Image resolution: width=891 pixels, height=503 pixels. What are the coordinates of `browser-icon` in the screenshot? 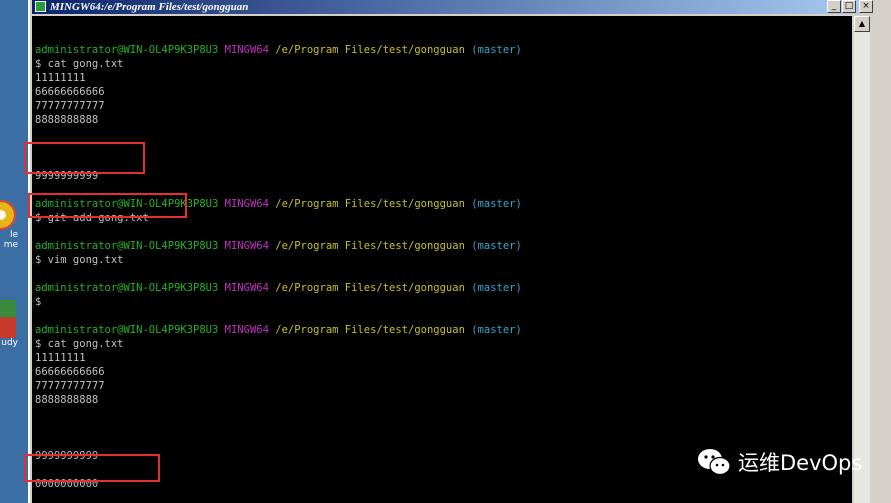 It's located at (8, 215).